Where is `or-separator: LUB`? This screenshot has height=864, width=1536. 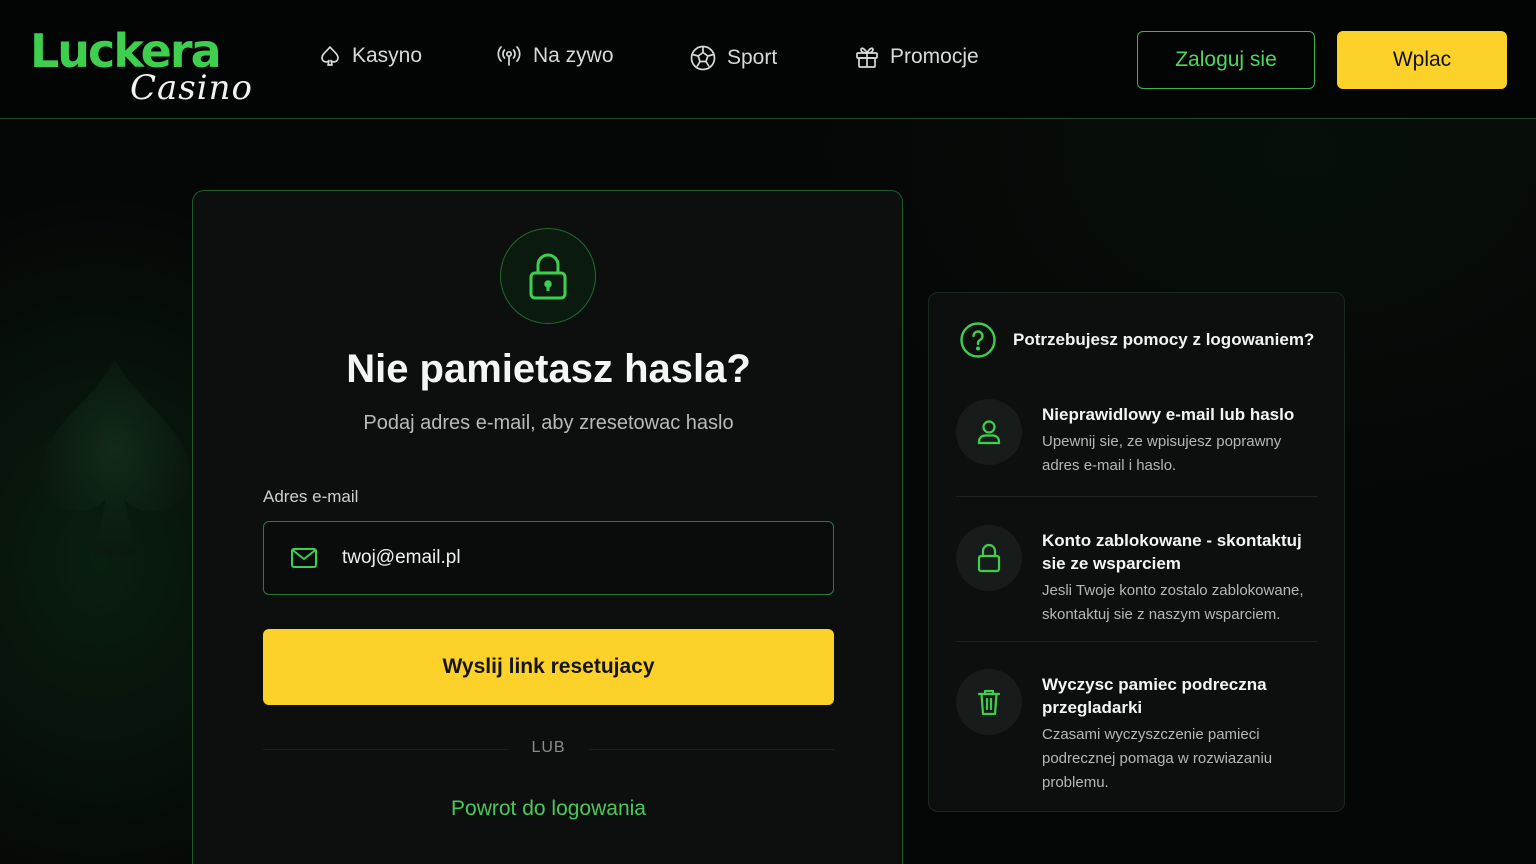 or-separator: LUB is located at coordinates (548, 747).